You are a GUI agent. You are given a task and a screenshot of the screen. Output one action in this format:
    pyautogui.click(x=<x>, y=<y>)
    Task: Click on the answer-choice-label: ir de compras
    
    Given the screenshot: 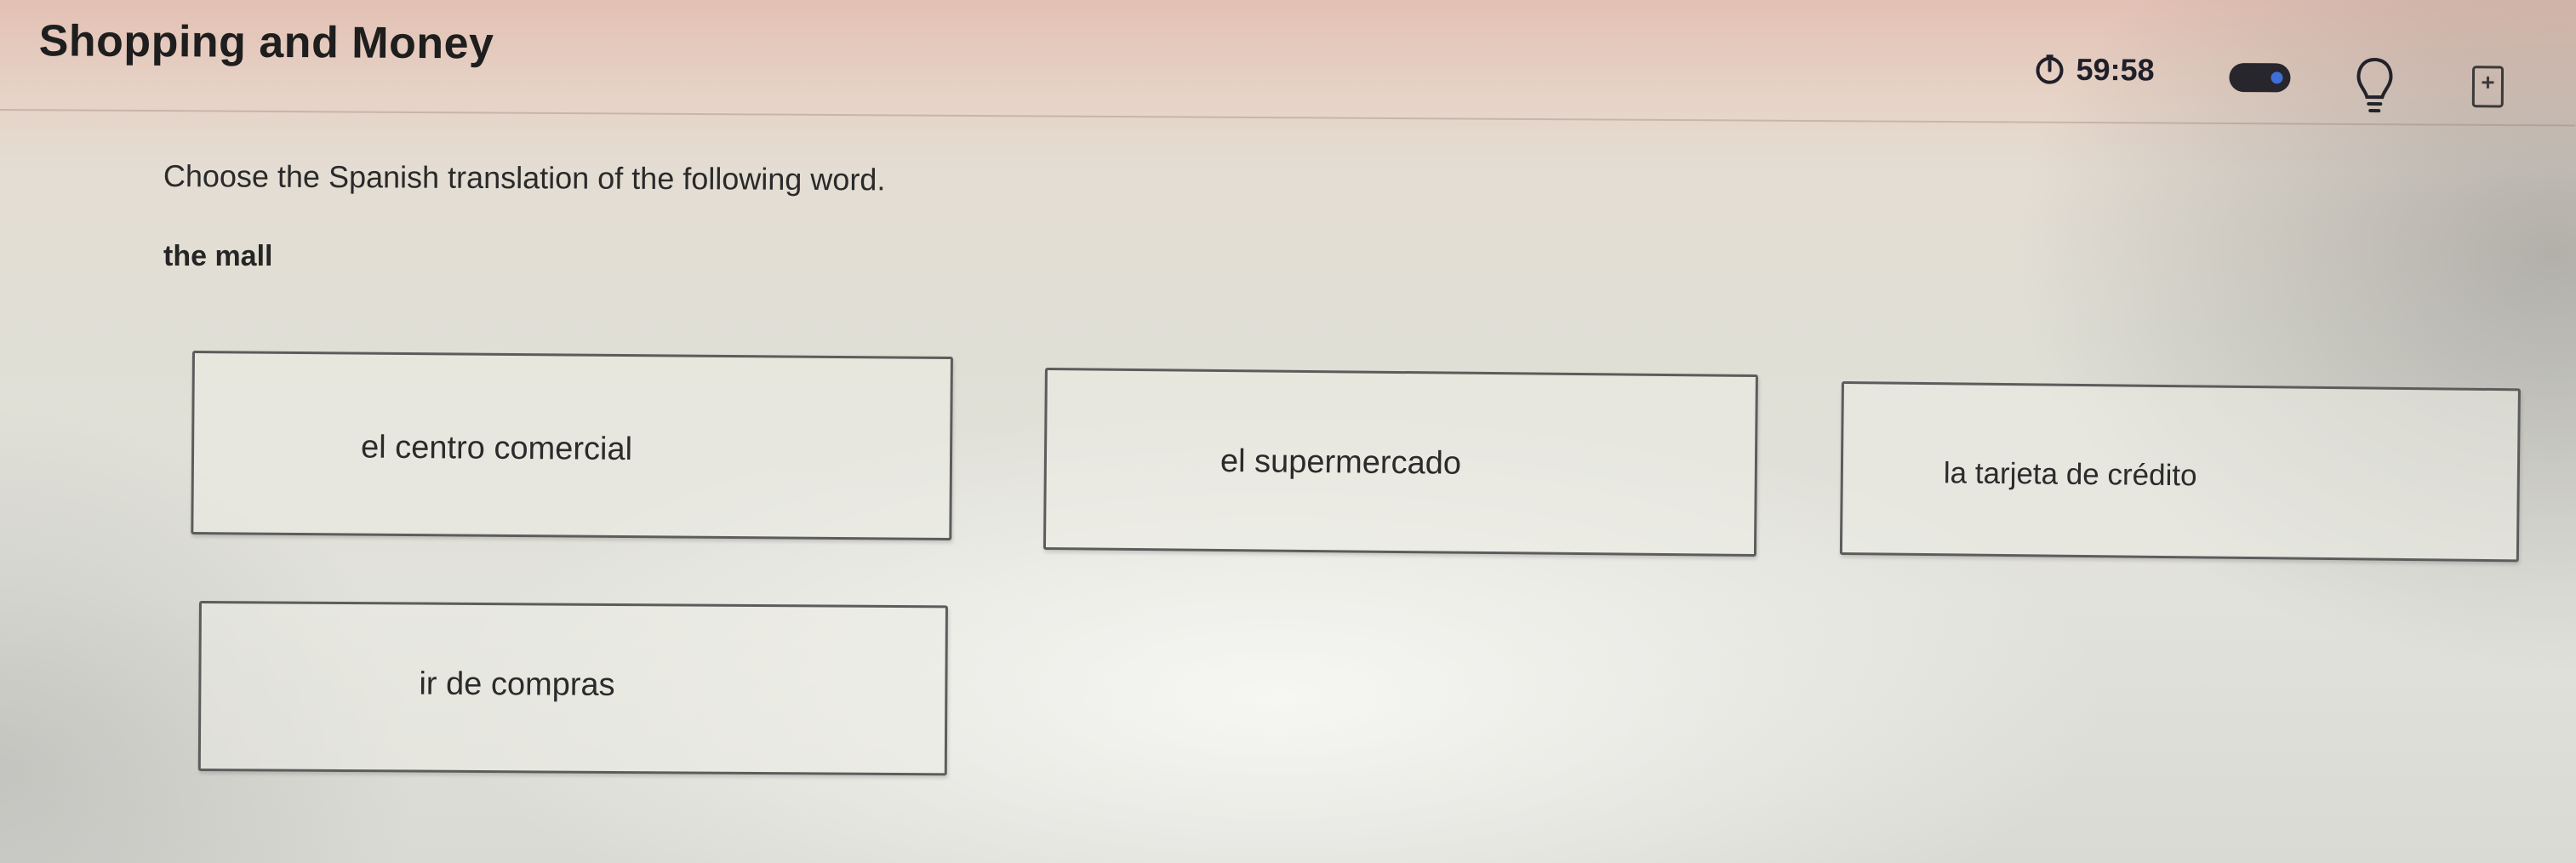 What is the action you would take?
    pyautogui.click(x=517, y=684)
    